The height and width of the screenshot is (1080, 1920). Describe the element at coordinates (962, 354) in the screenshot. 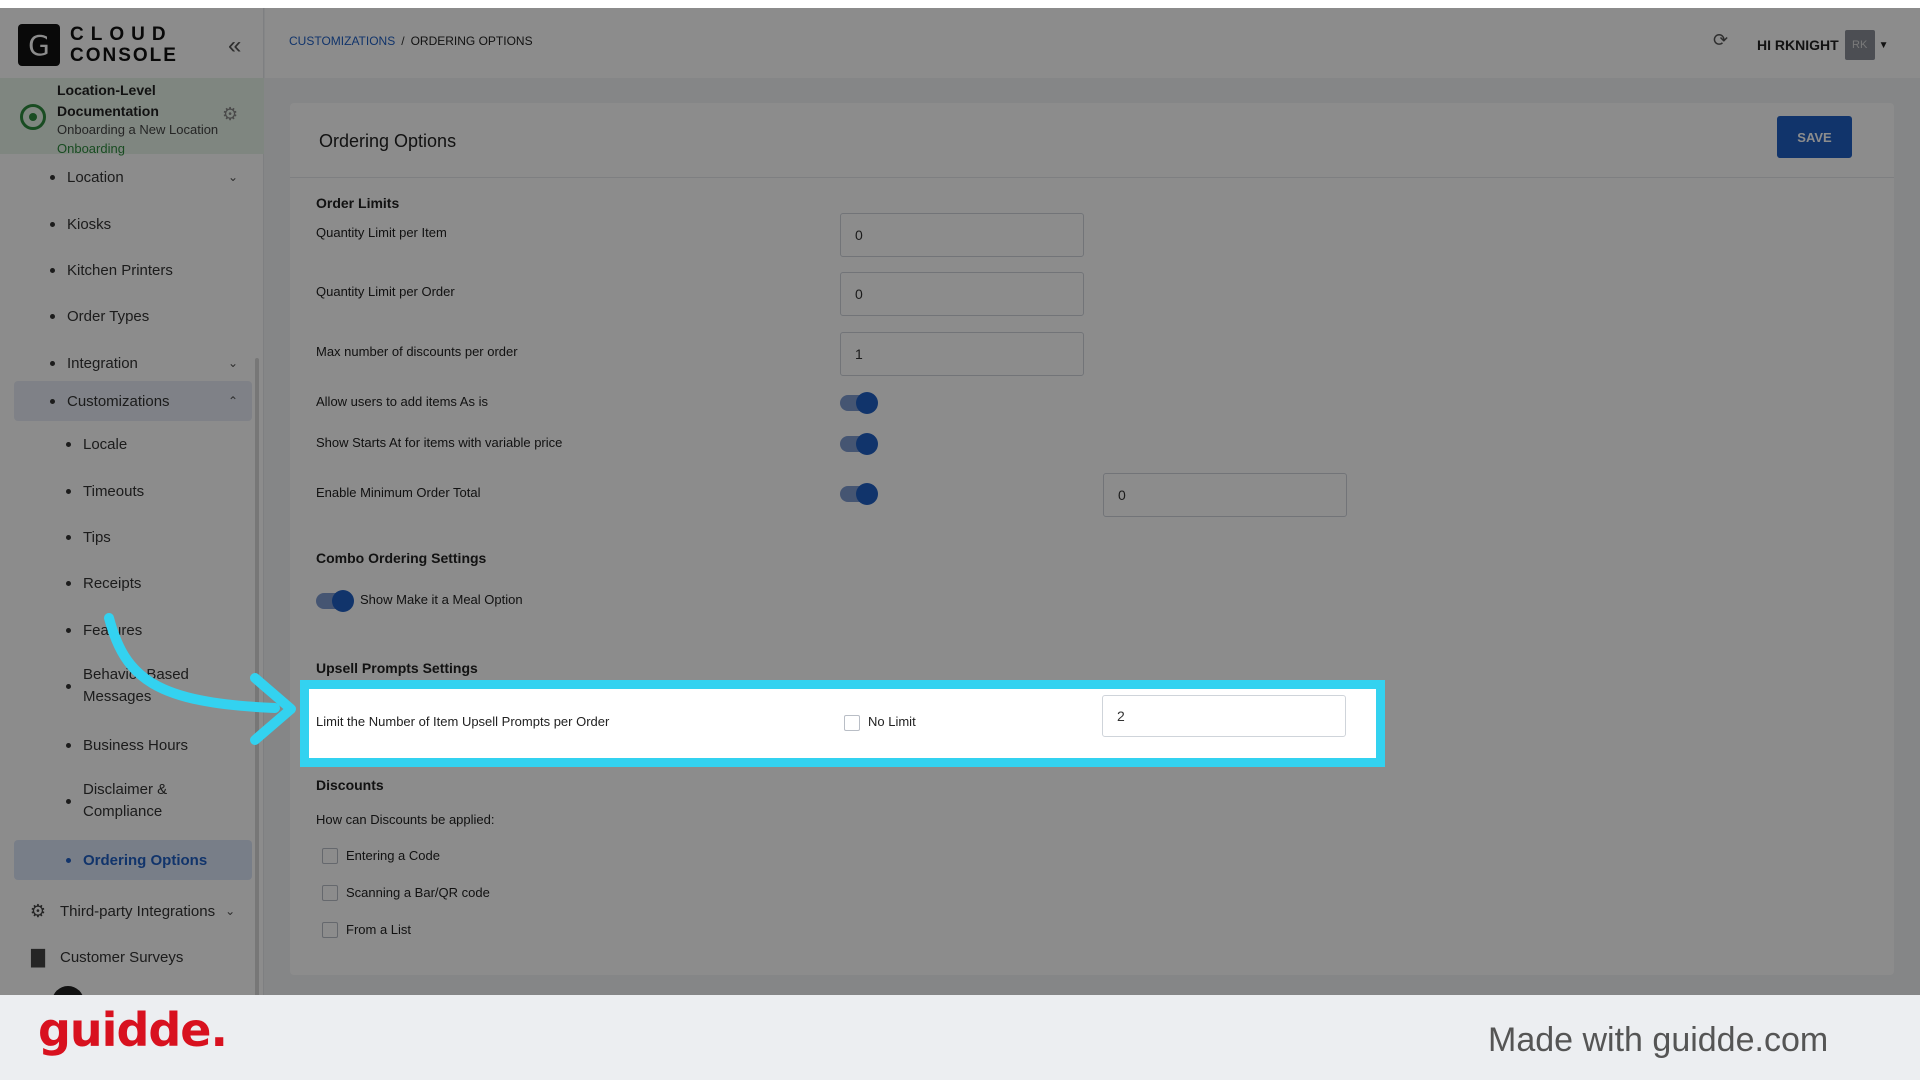

I see `max-discounts-input` at that location.